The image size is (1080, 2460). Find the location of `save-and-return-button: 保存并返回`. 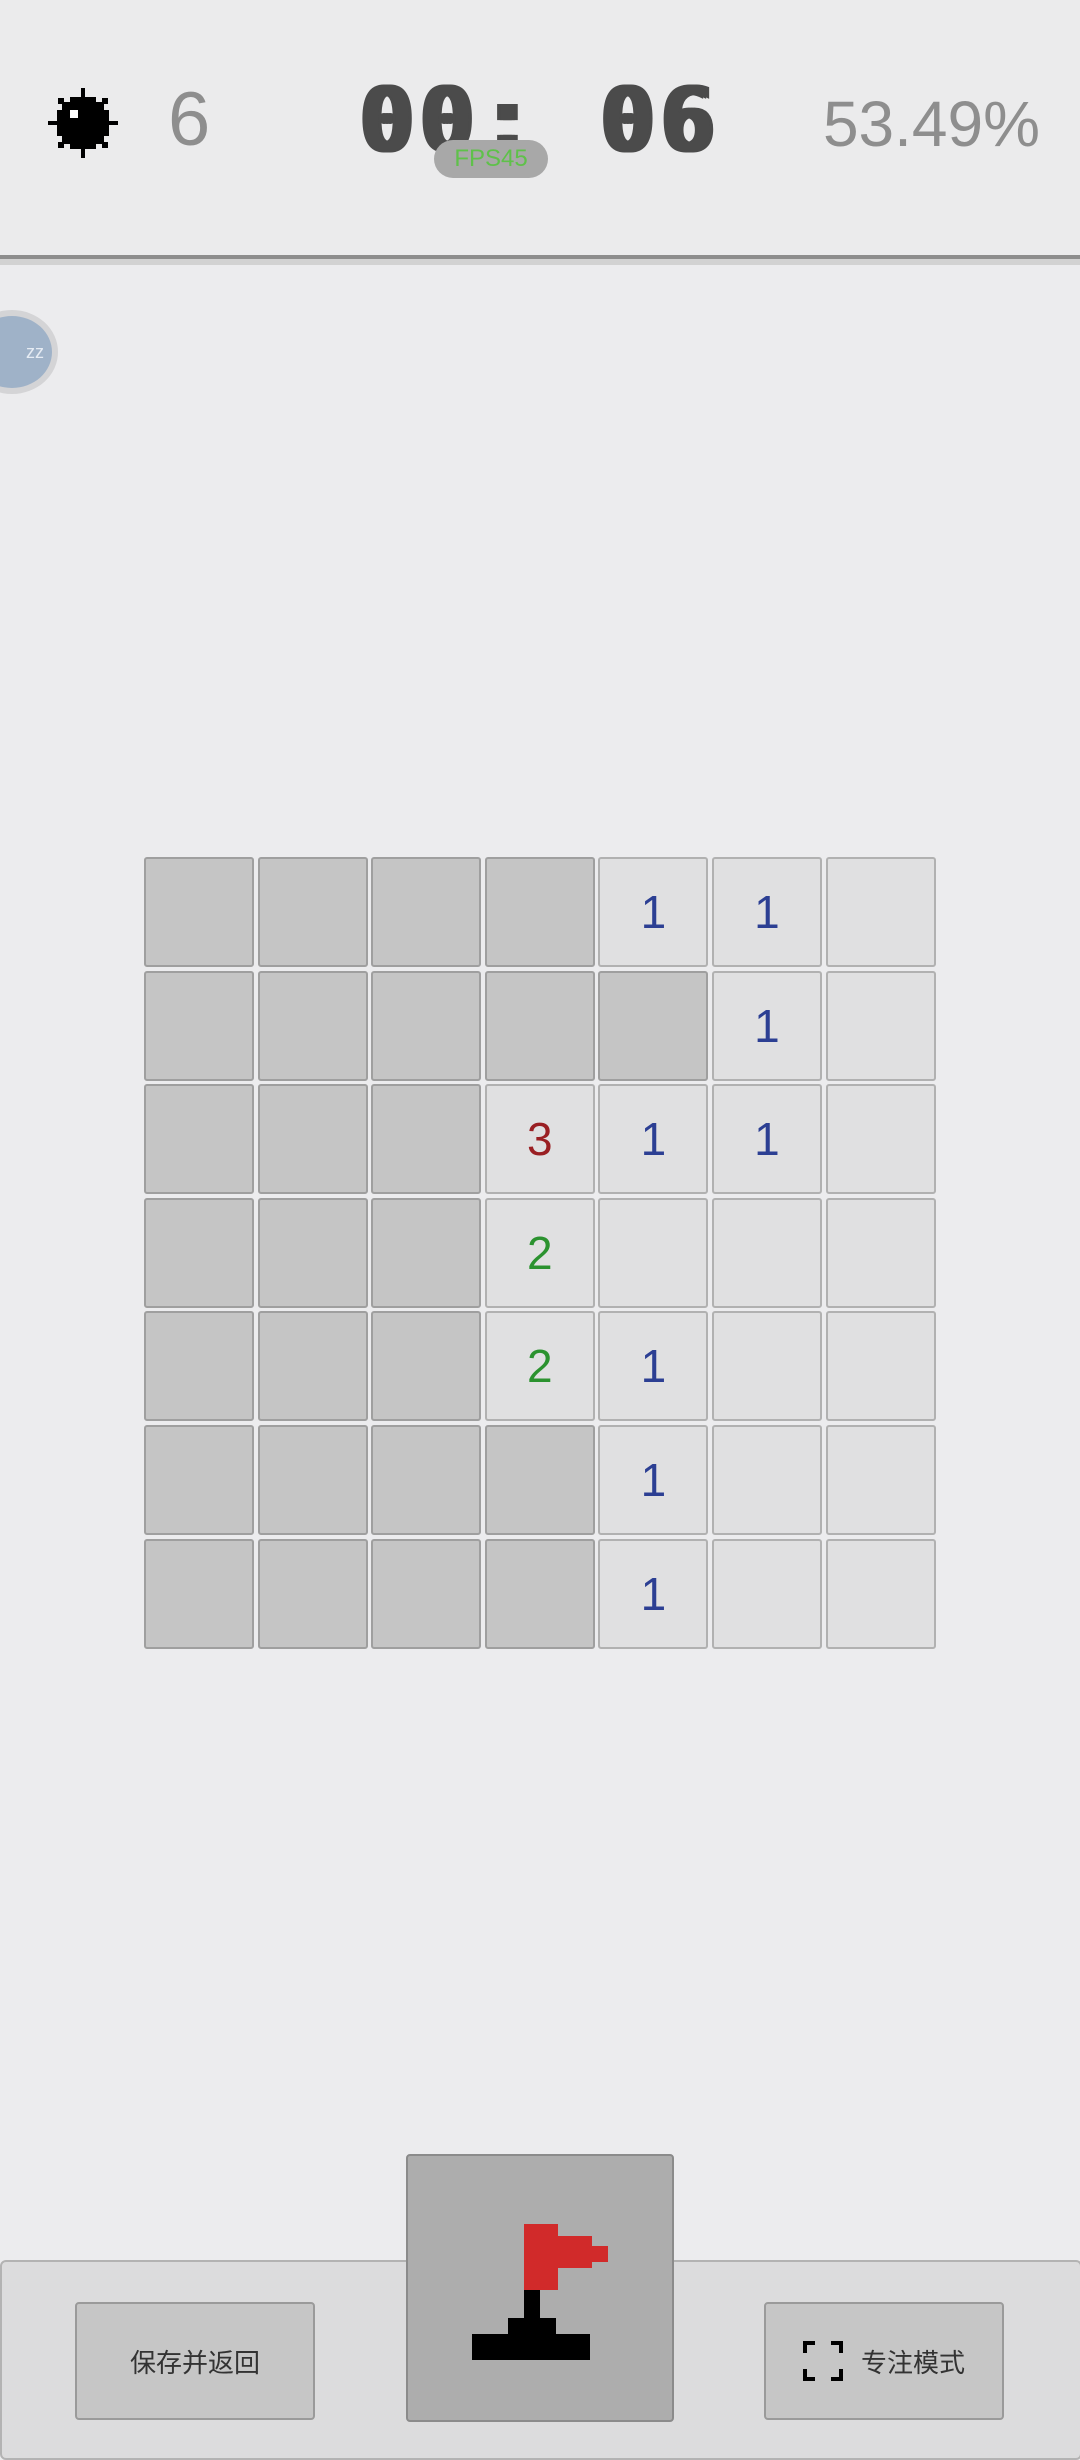

save-and-return-button: 保存并返回 is located at coordinates (195, 2361).